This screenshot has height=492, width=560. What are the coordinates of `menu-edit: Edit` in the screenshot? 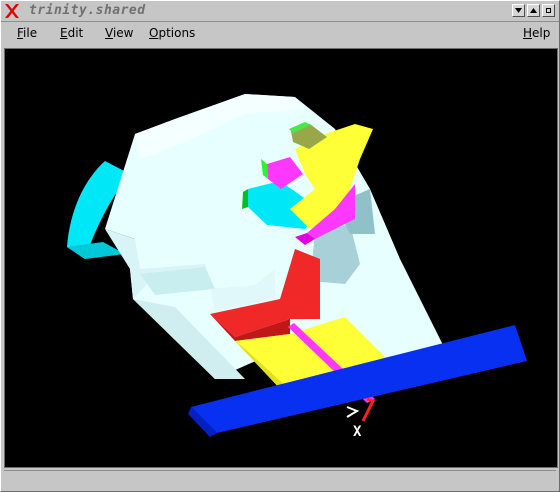 It's located at (71, 33).